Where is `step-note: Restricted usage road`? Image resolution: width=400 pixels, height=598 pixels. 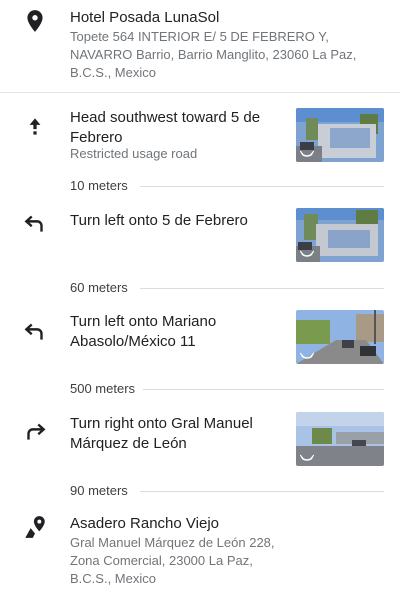
step-note: Restricted usage road is located at coordinates (134, 153).